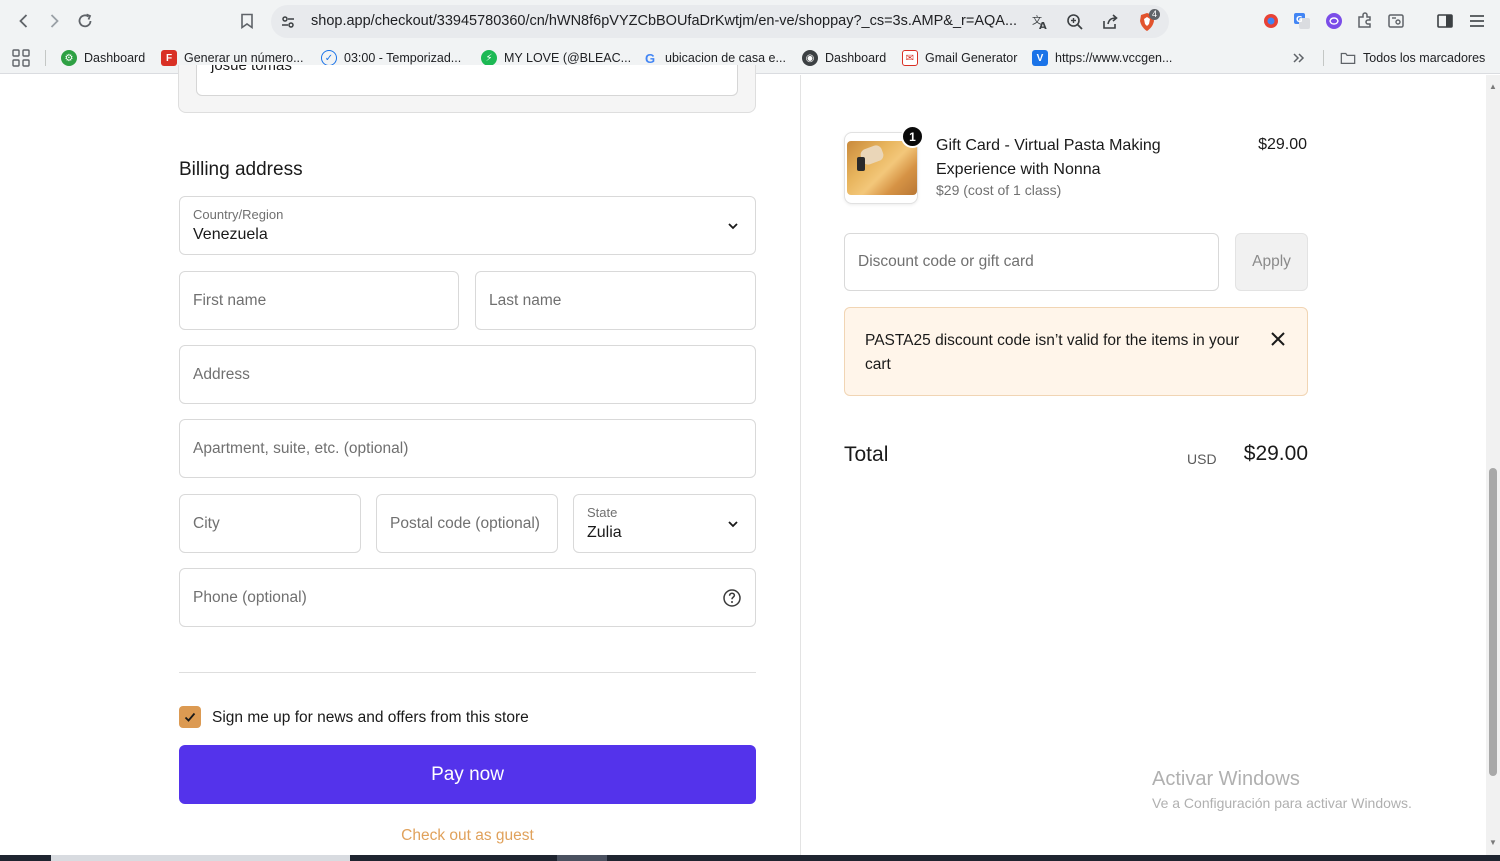 The image size is (1500, 861). What do you see at coordinates (1424, 58) in the screenshot?
I see `bookmark-label: Todos los marcadores` at bounding box center [1424, 58].